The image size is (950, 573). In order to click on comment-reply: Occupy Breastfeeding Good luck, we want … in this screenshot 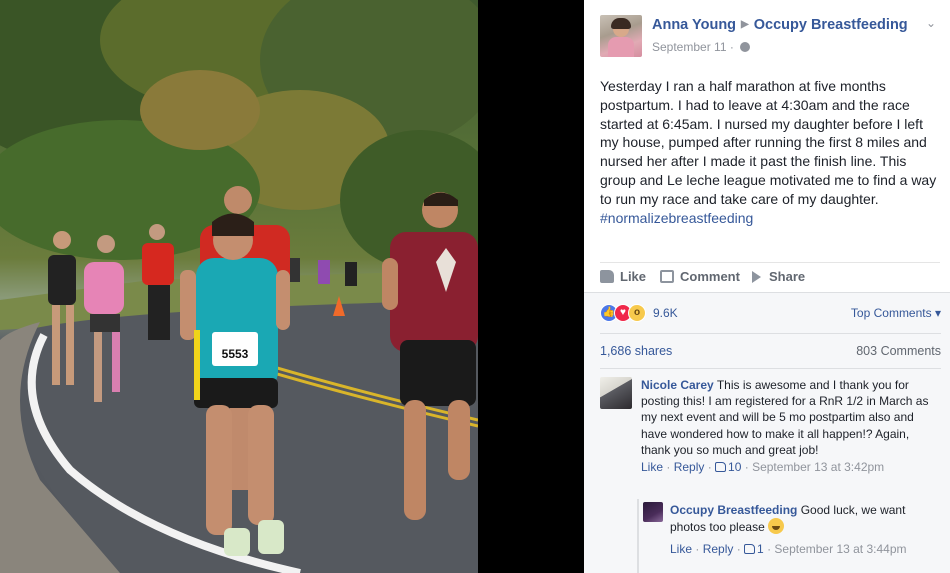, I will do `click(800, 530)`.